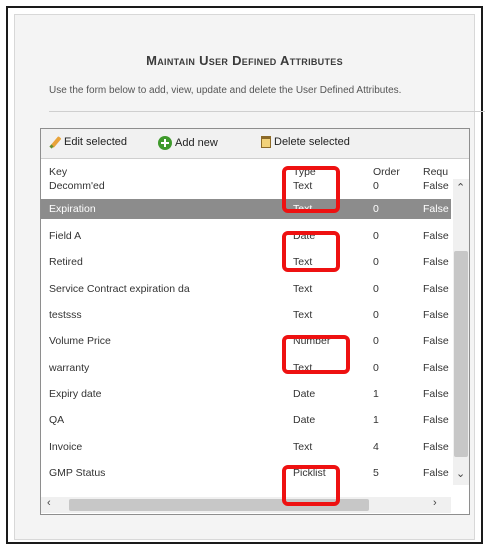 The height and width of the screenshot is (552, 491). Describe the element at coordinates (255, 144) in the screenshot. I see `grid-toolbar: Edit selected Add new Delete selected` at that location.